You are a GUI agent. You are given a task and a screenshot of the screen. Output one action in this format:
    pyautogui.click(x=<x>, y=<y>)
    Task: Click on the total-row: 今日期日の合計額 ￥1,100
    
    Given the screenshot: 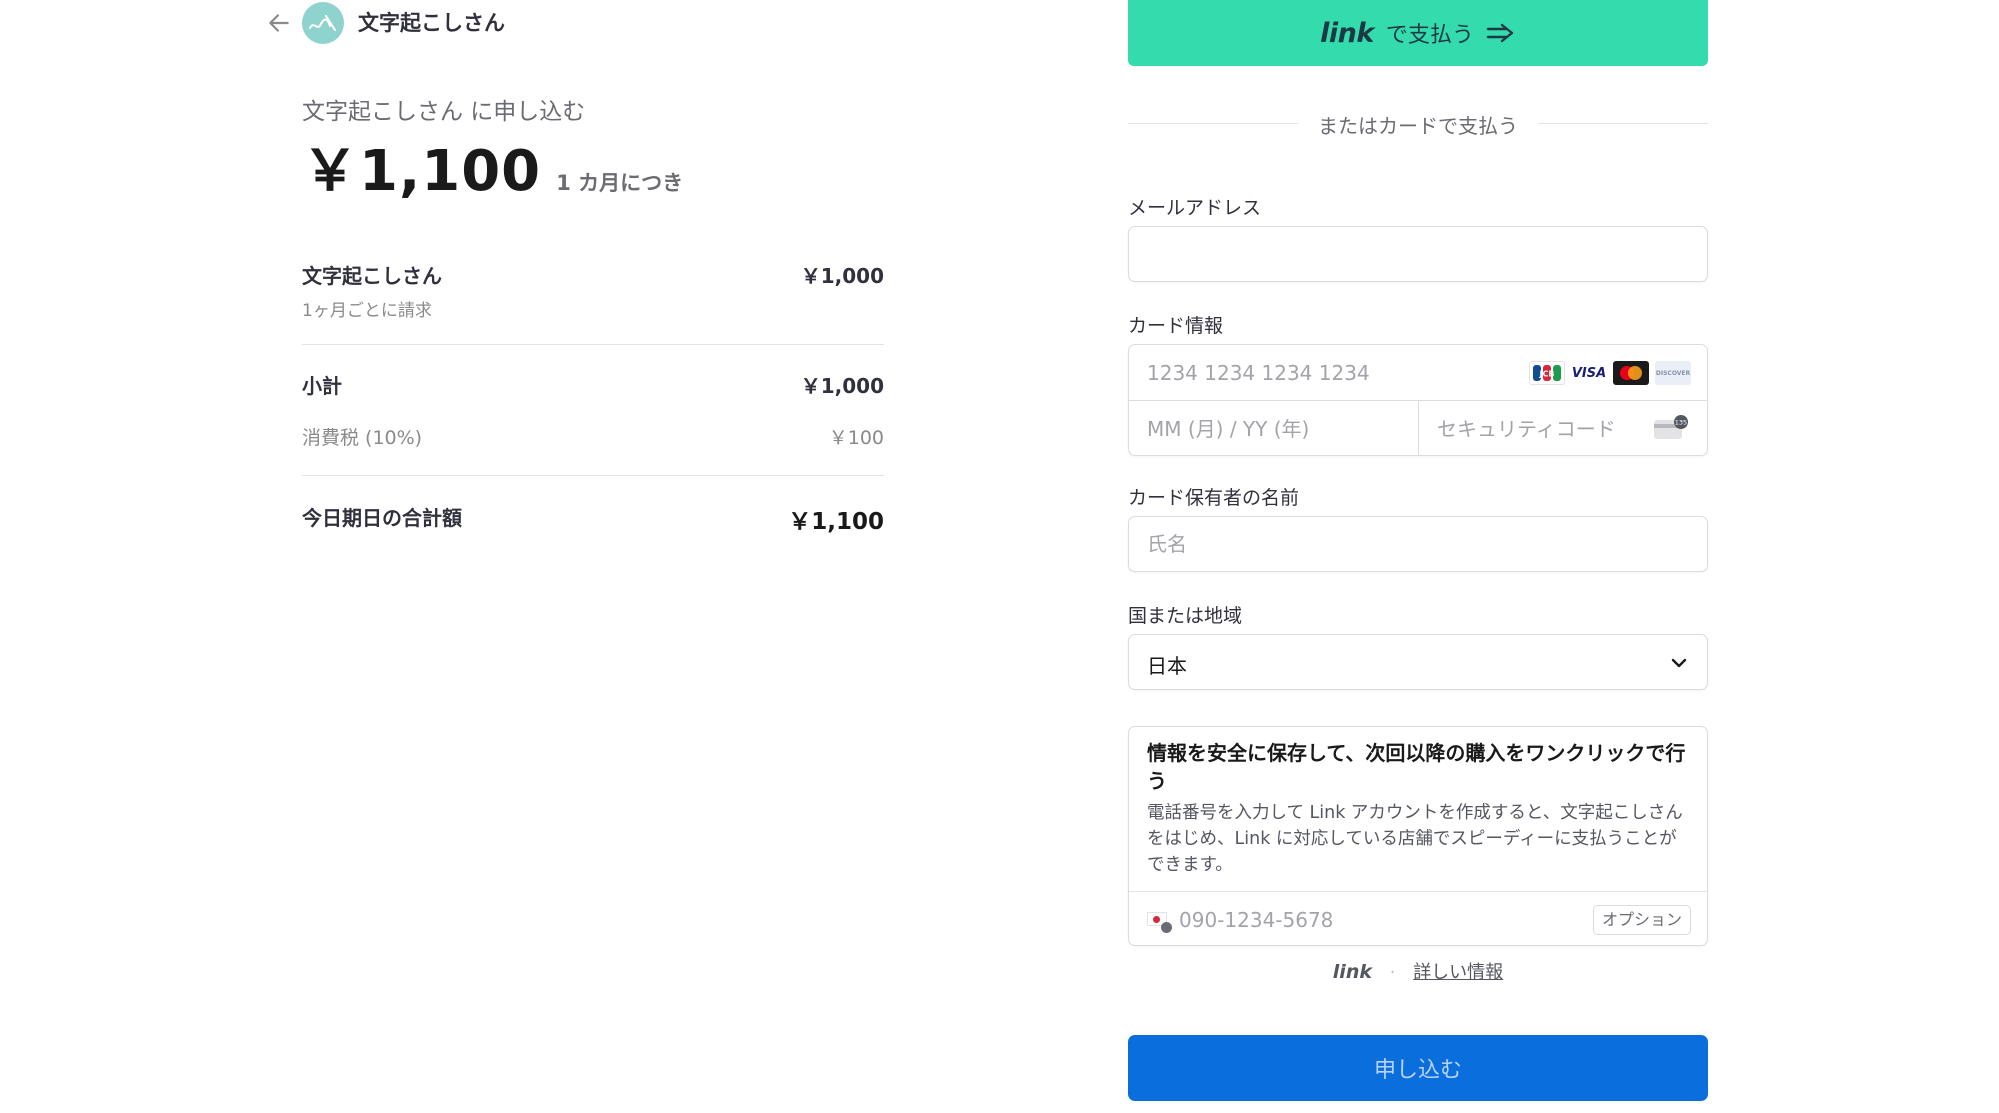 What is the action you would take?
    pyautogui.click(x=593, y=518)
    